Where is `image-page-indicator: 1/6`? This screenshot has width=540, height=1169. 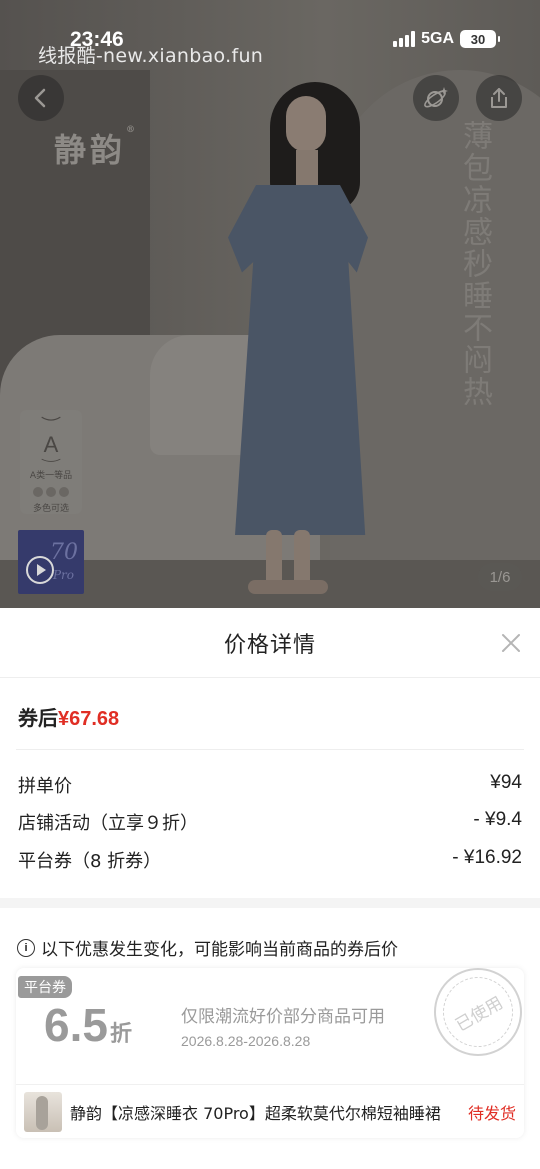
image-page-indicator: 1/6 is located at coordinates (500, 577).